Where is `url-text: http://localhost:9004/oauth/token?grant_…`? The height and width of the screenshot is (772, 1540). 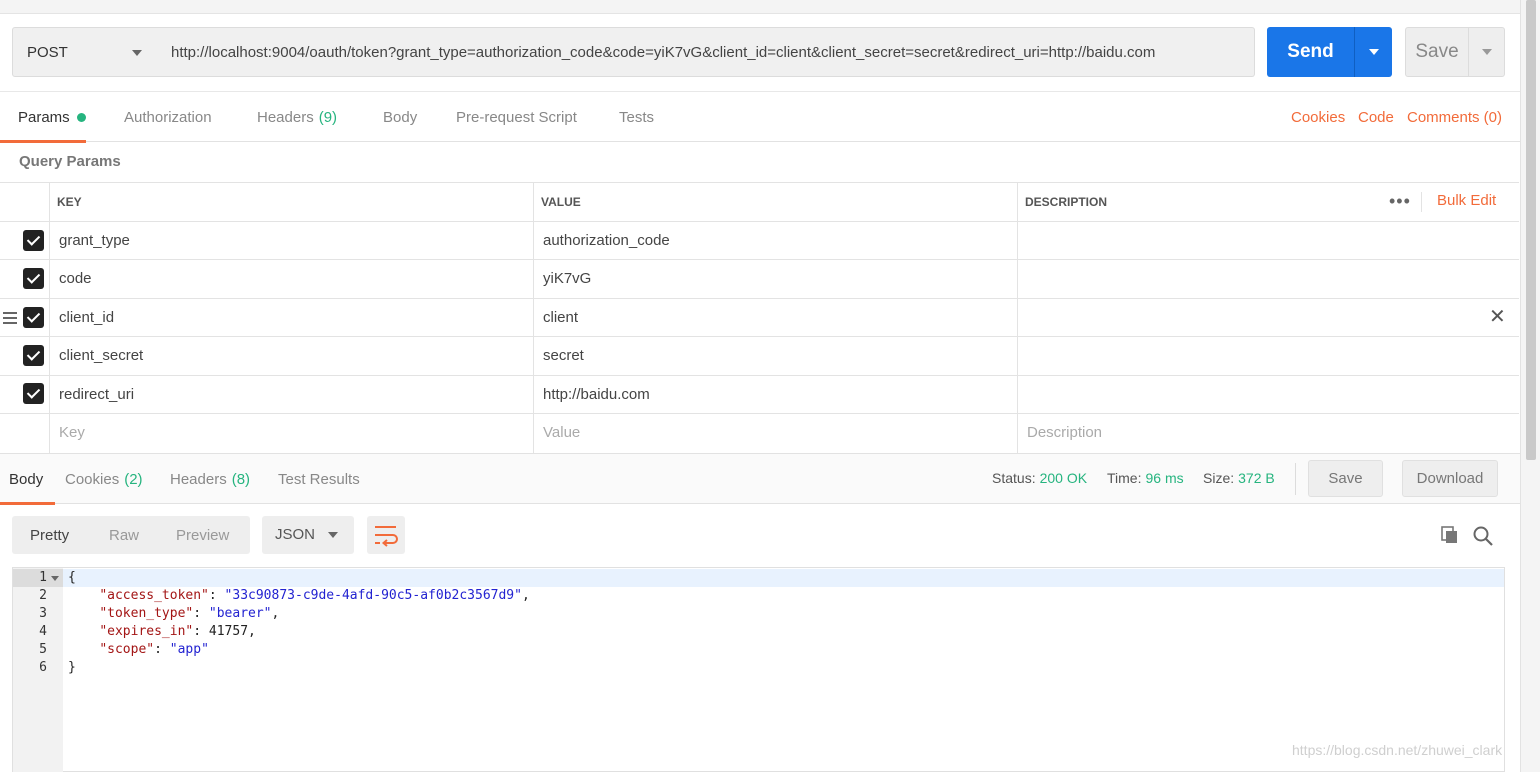
url-text: http://localhost:9004/oauth/token?grant_… is located at coordinates (663, 52).